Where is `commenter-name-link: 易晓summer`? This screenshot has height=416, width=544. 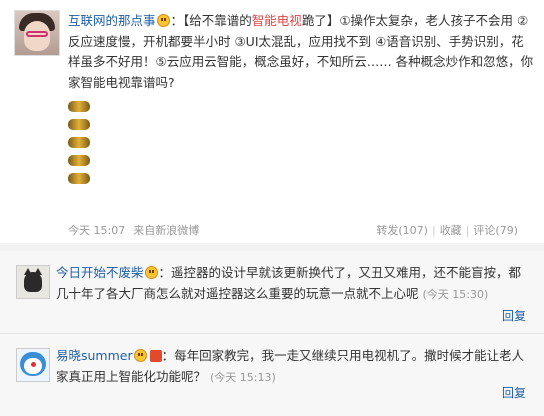 commenter-name-link: 易晓summer is located at coordinates (94, 355).